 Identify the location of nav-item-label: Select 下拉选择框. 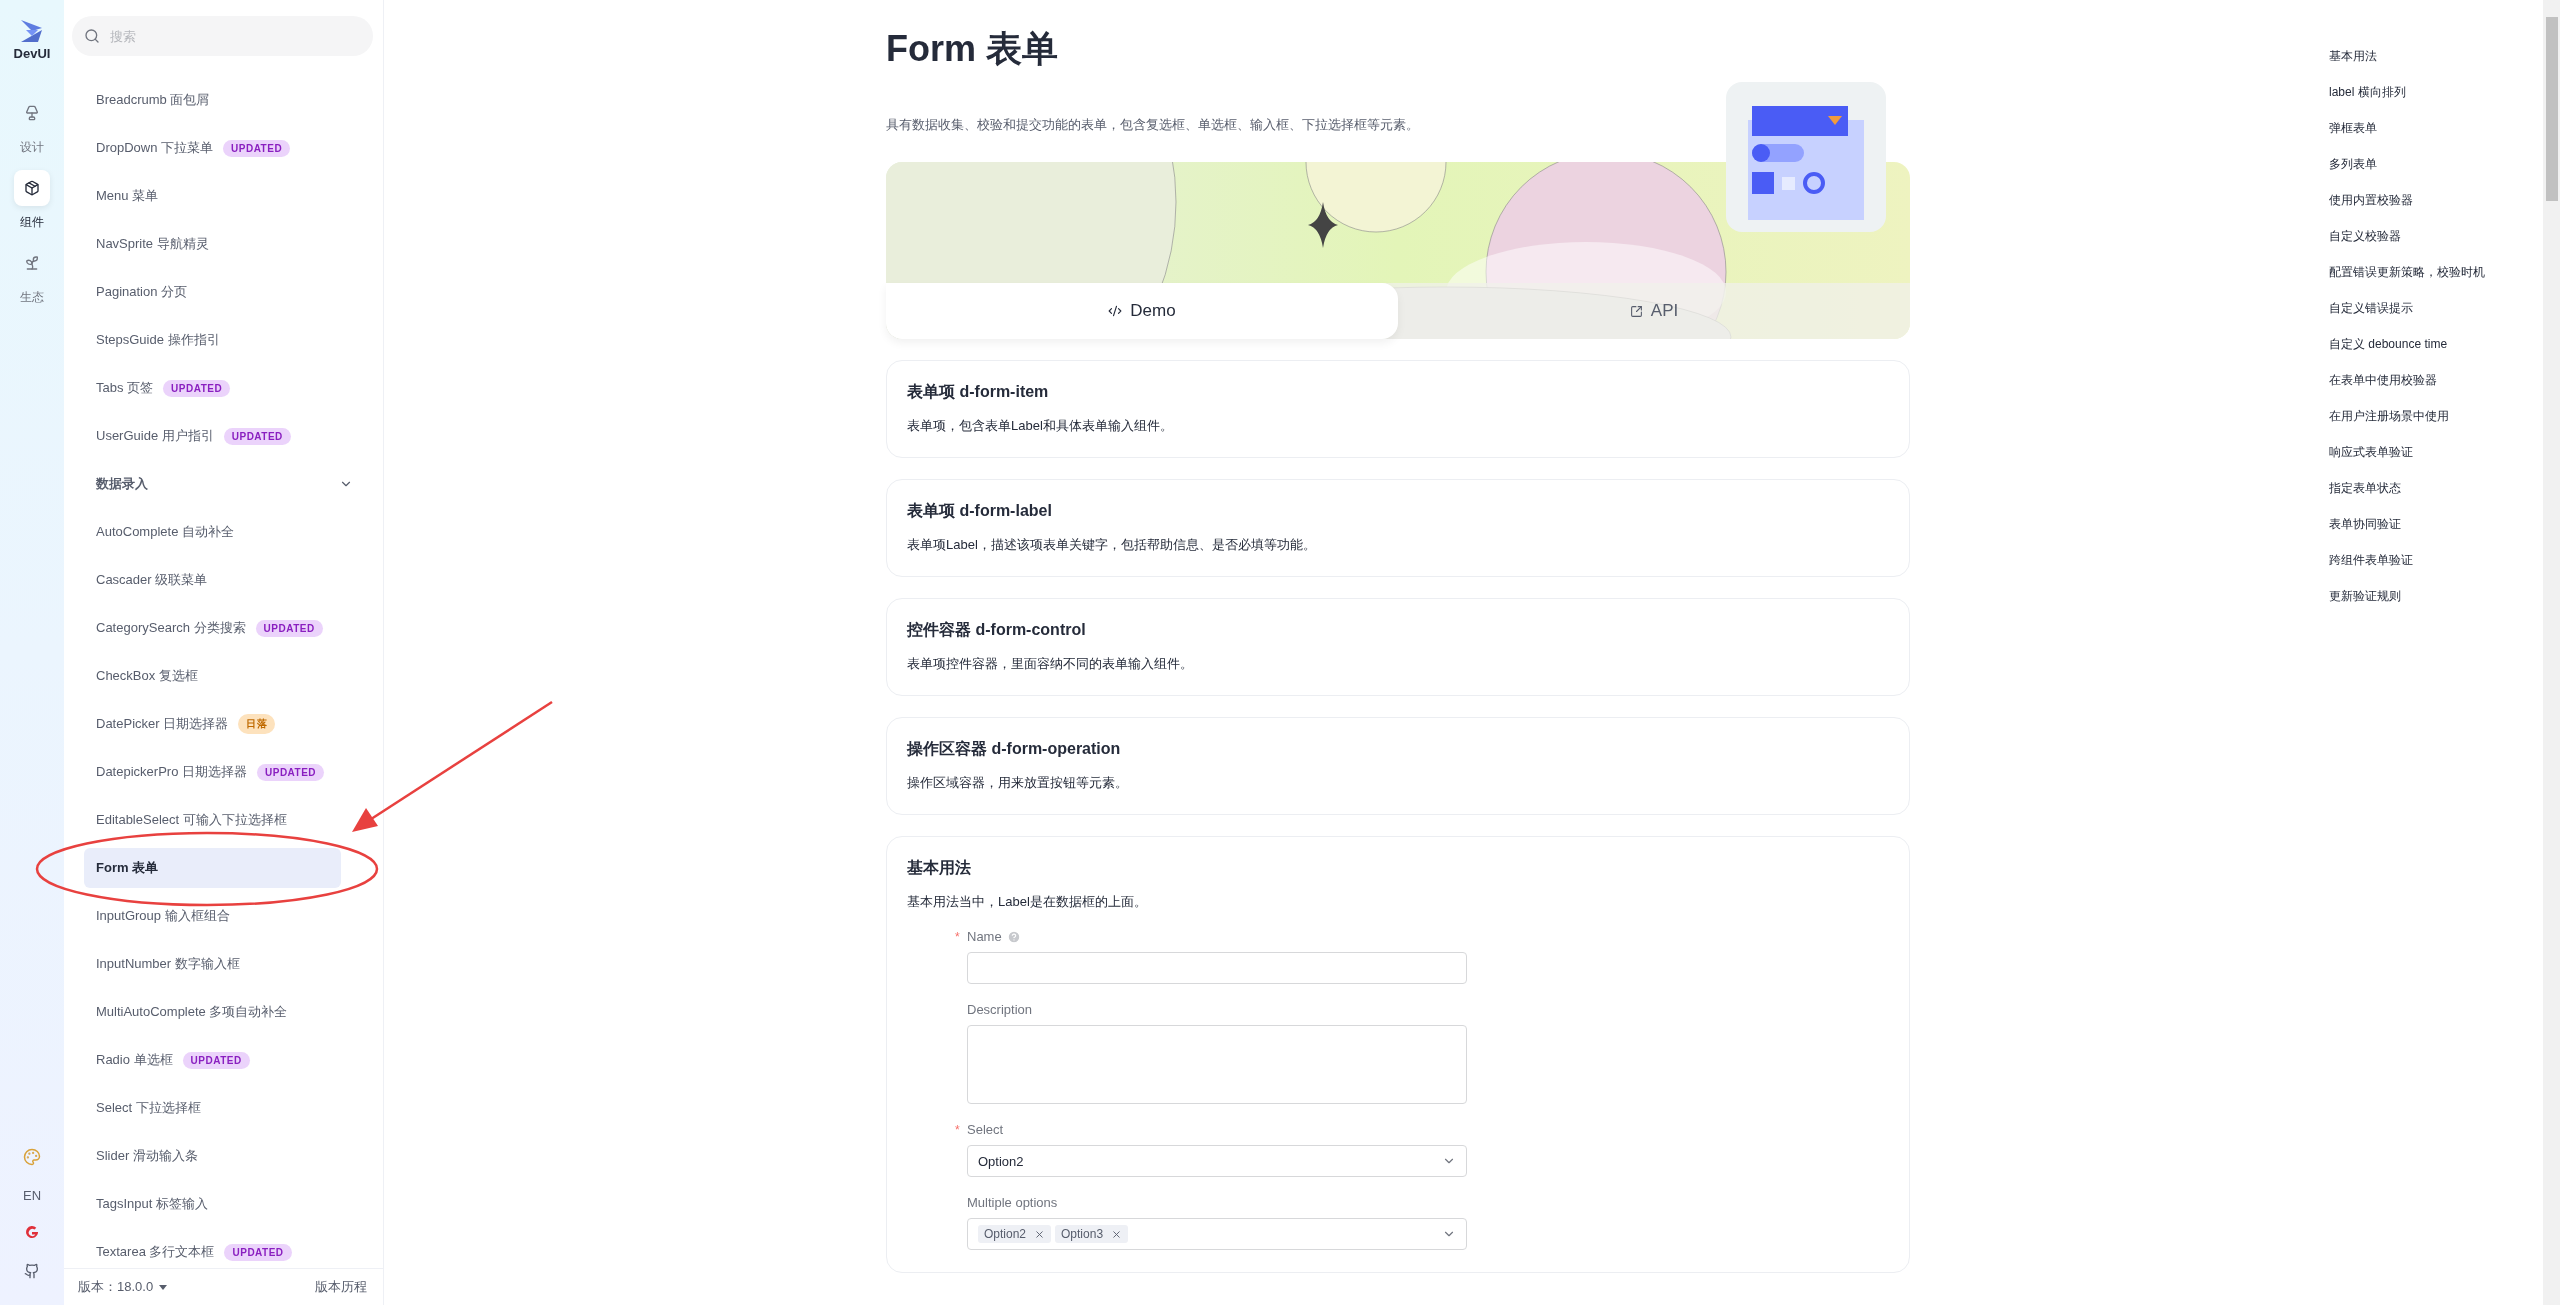
(148, 1108).